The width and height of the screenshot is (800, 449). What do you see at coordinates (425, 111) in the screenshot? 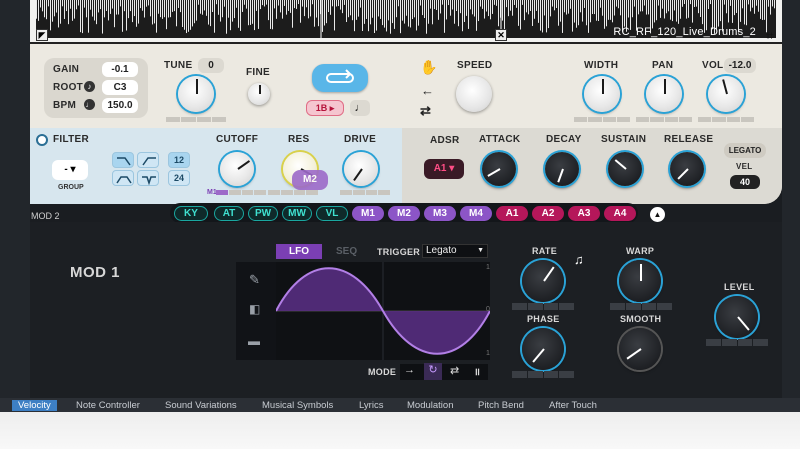
I see `swap-arrows-icon: ⇄` at bounding box center [425, 111].